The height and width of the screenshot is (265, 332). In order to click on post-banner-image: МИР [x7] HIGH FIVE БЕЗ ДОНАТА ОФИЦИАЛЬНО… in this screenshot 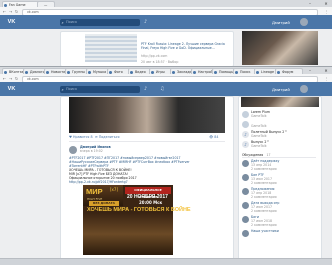, I will do `click(137, 199)`.